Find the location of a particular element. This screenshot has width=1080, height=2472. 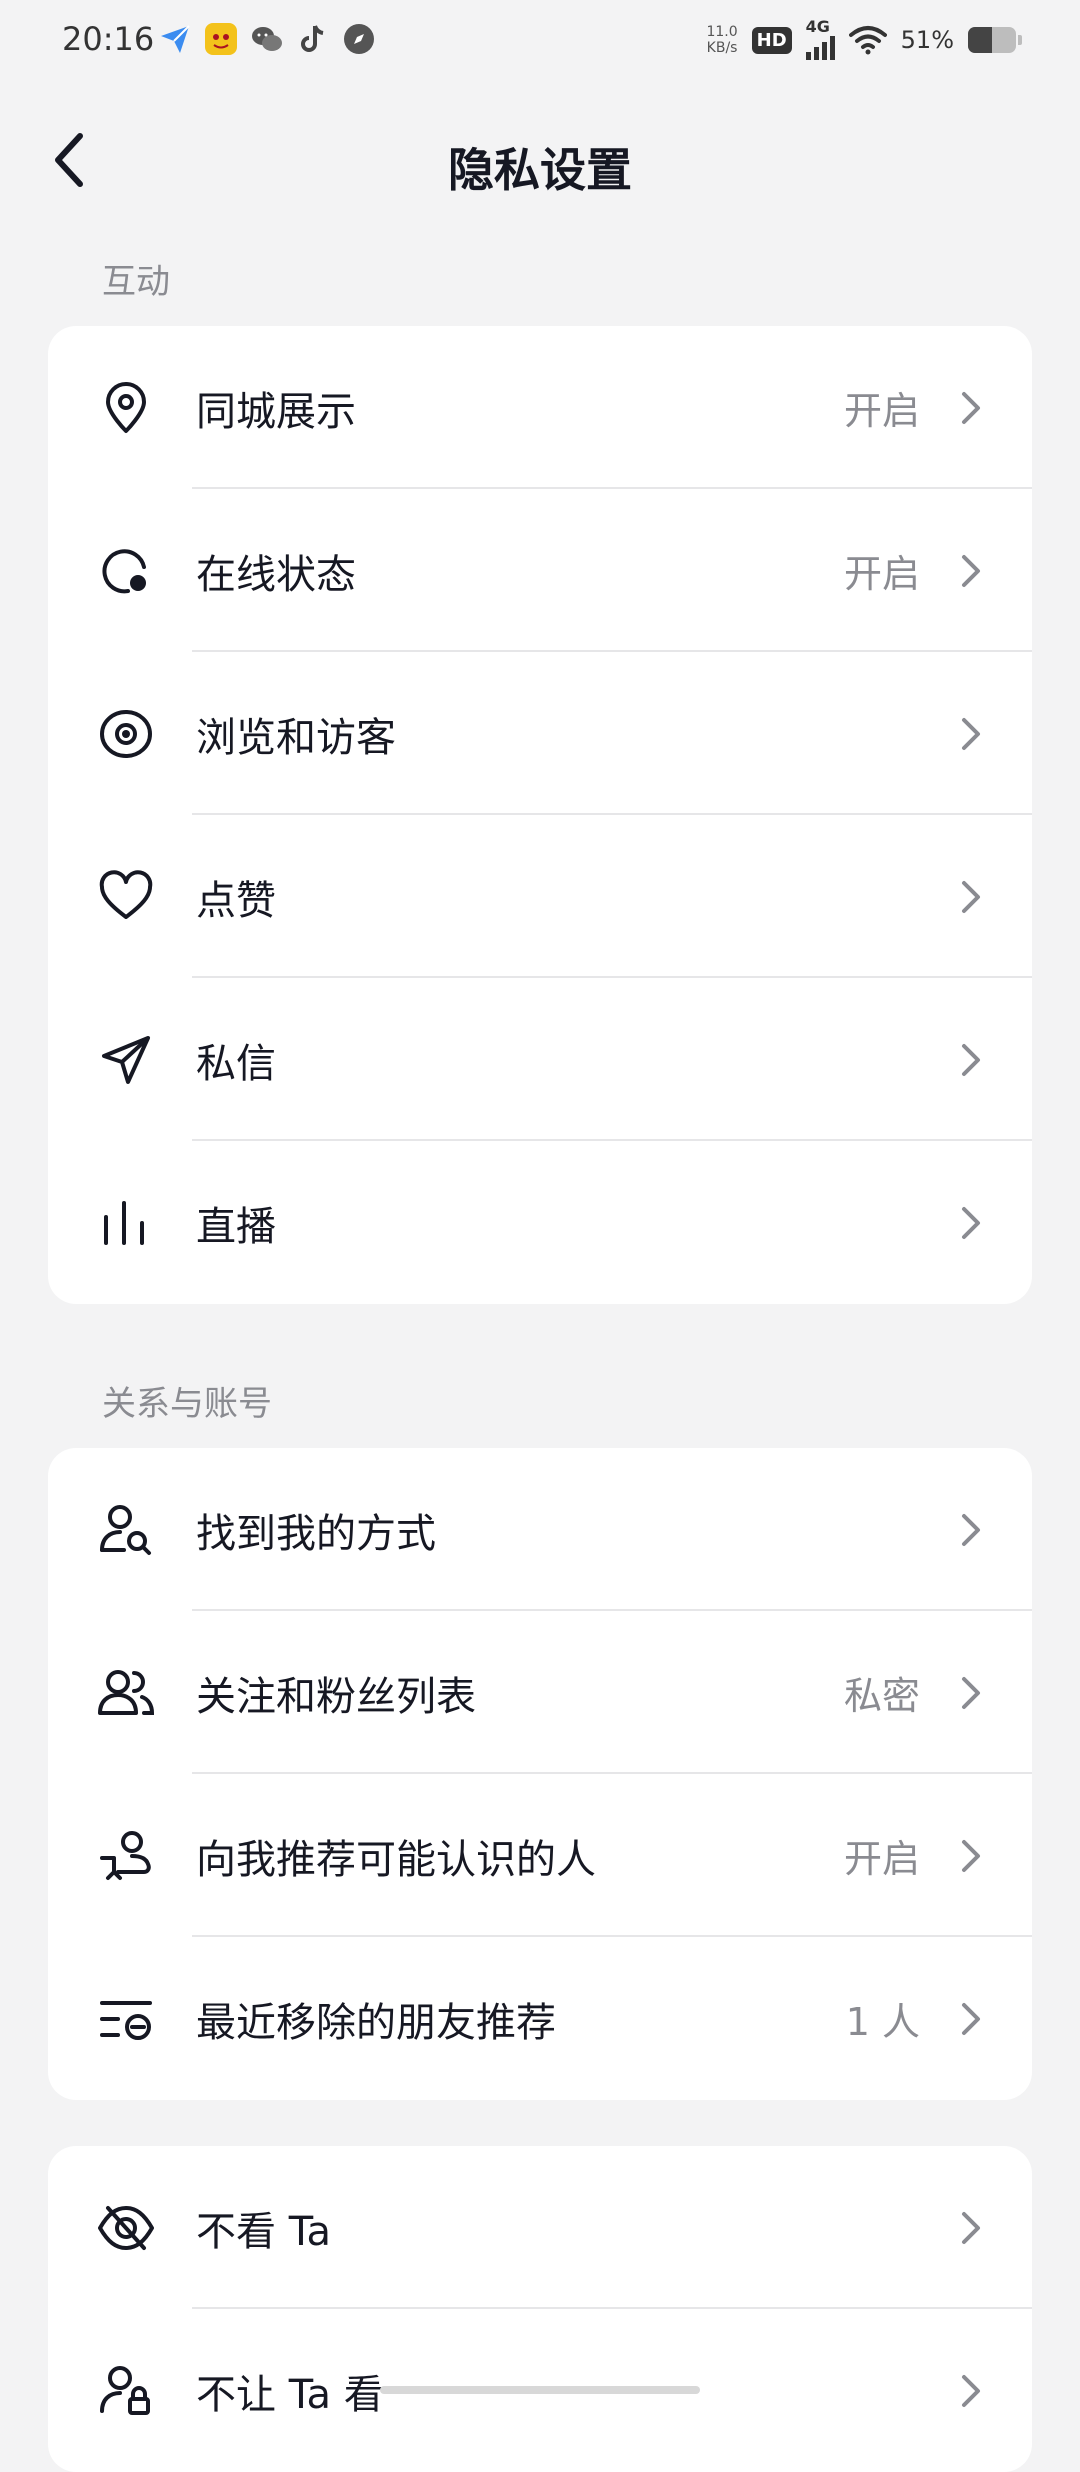

status-app-icons is located at coordinates (267, 39).